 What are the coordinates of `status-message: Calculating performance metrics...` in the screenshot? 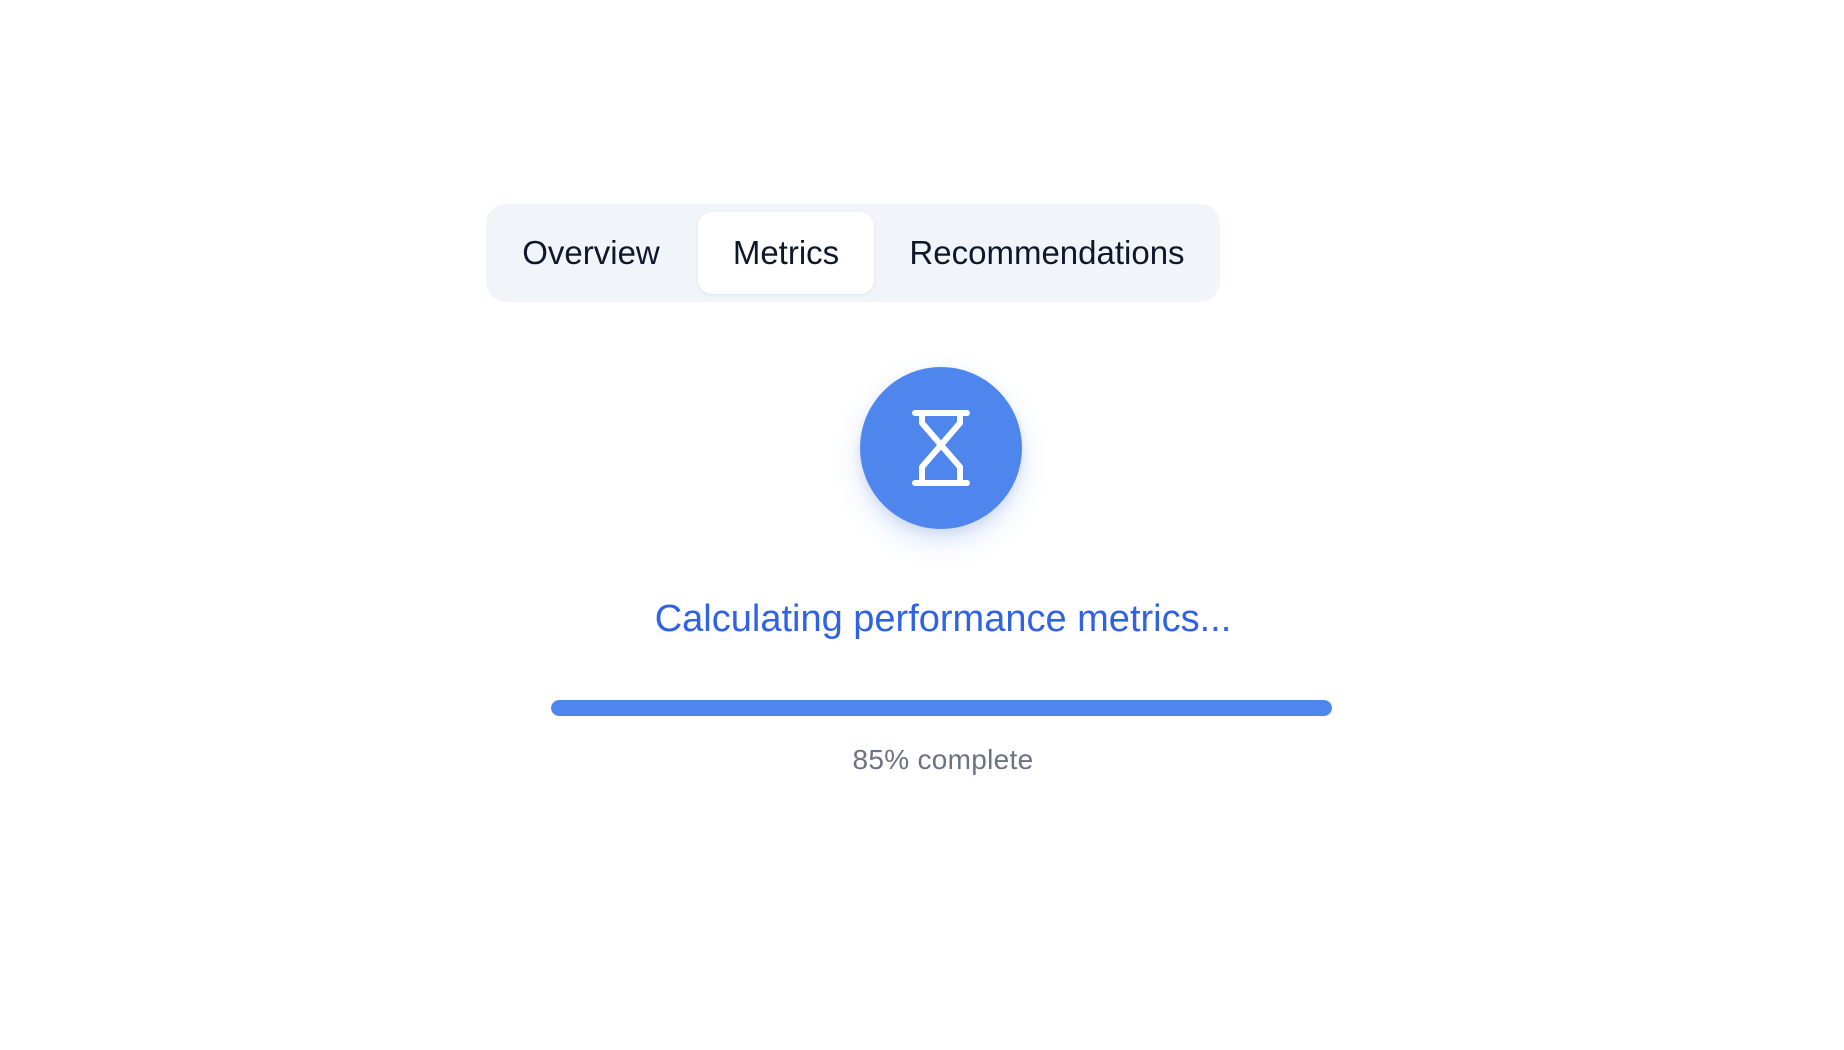 It's located at (943, 619).